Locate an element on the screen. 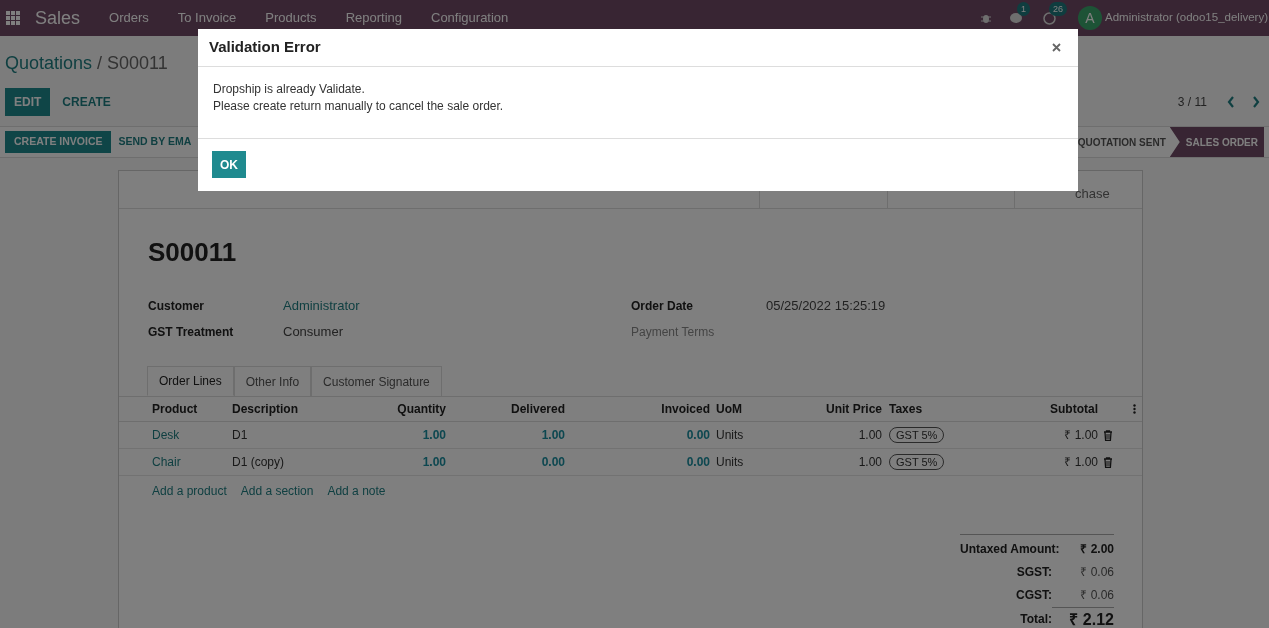 The image size is (1269, 628). status-step: QUOTATION SENT is located at coordinates (1122, 142).